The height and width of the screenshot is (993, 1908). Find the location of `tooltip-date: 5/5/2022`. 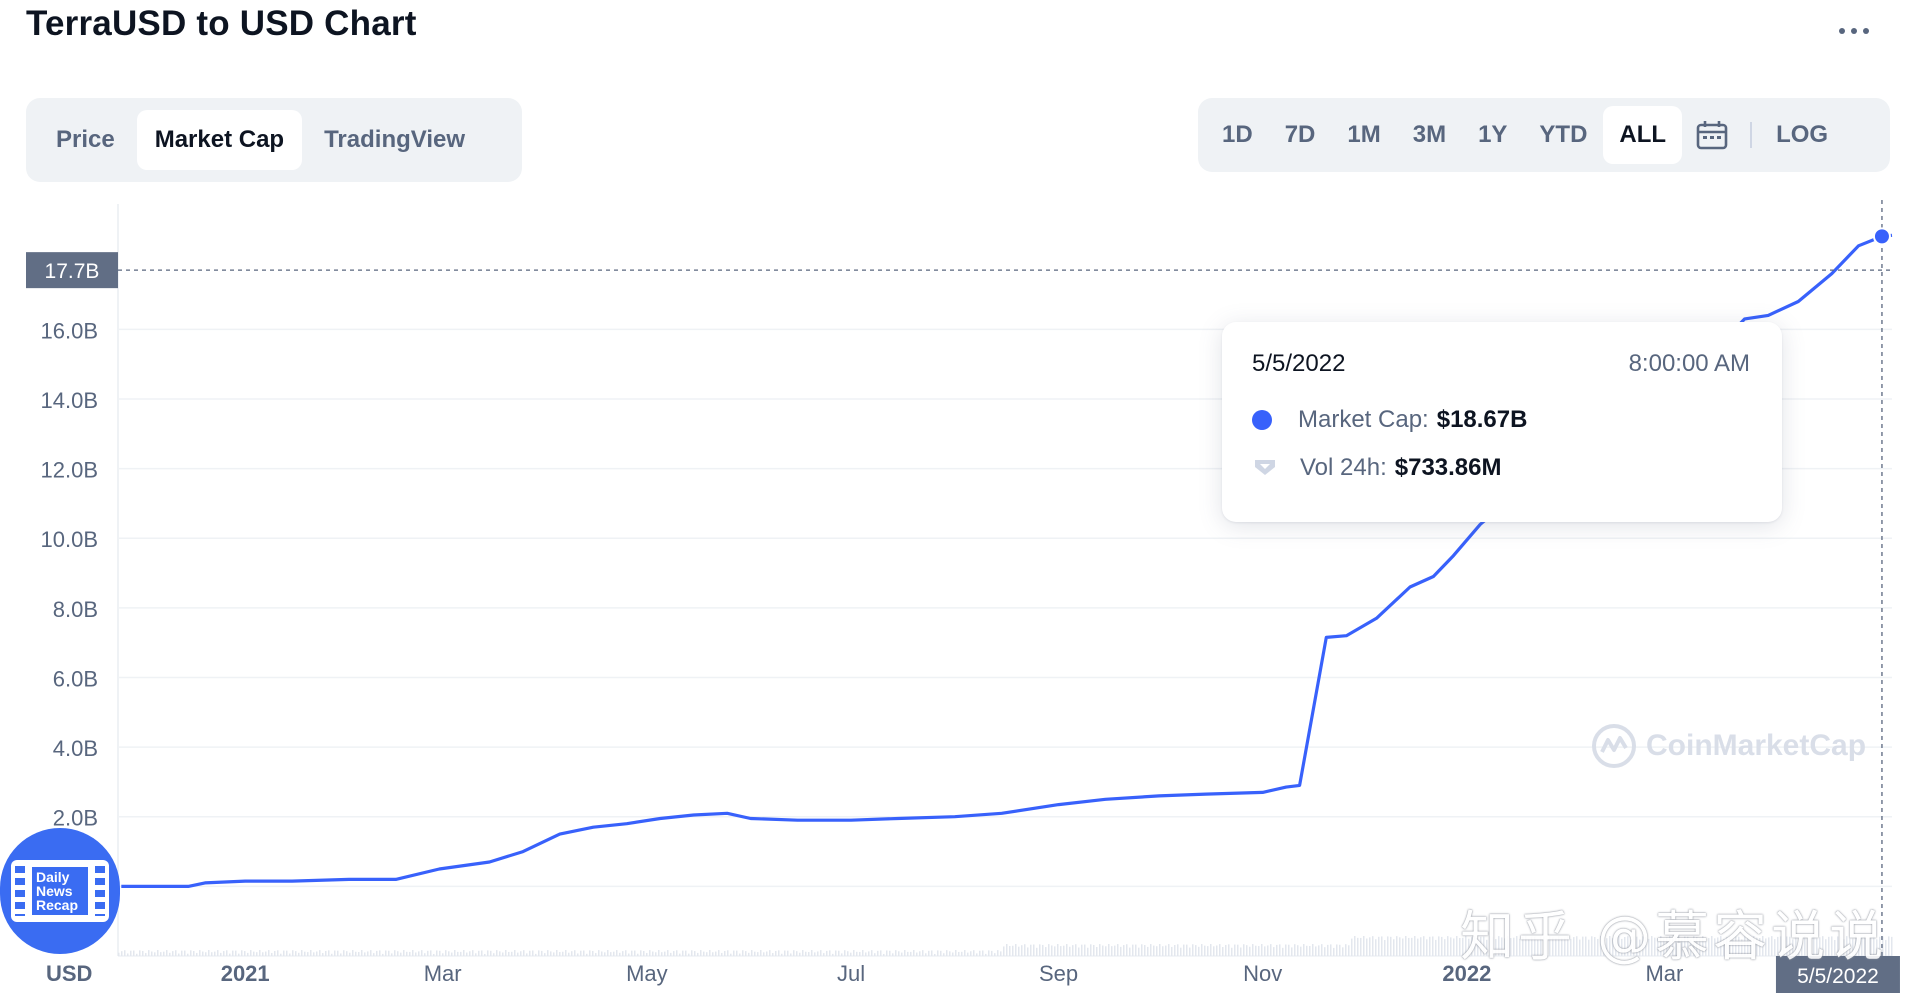

tooltip-date: 5/5/2022 is located at coordinates (1299, 363).